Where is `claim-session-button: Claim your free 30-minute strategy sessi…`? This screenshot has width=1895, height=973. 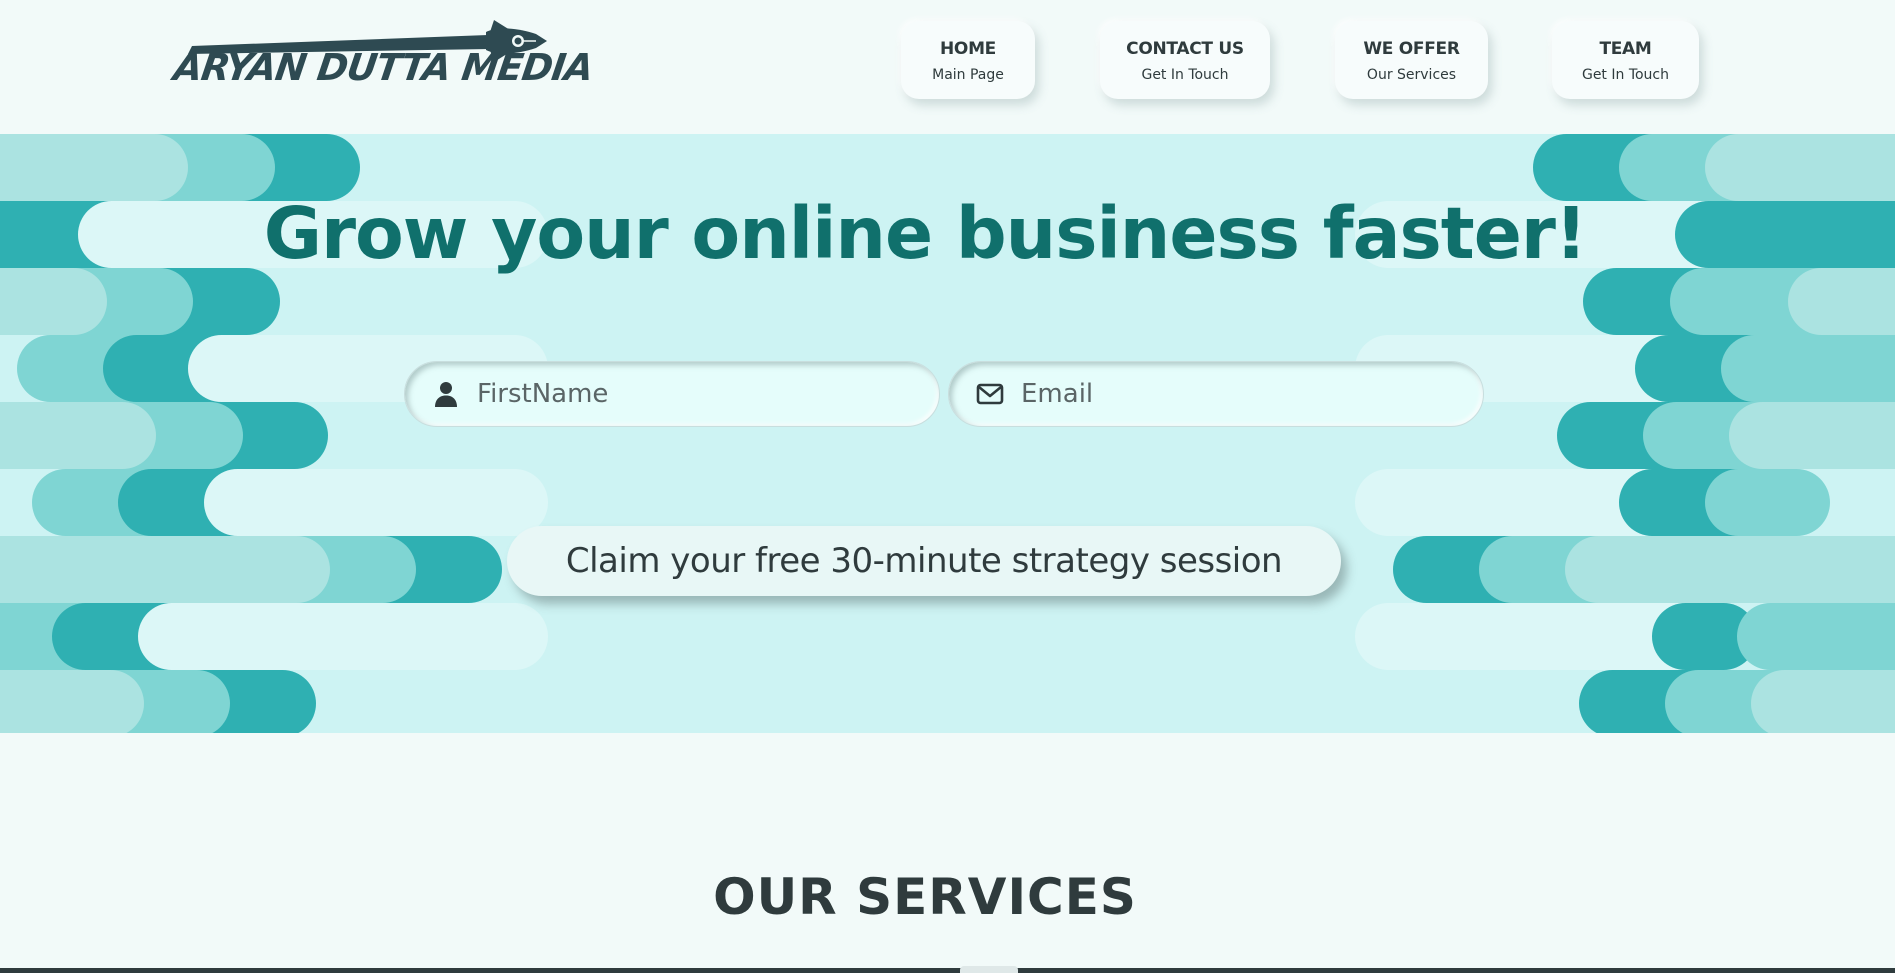
claim-session-button: Claim your free 30-minute strategy sessi… is located at coordinates (924, 561).